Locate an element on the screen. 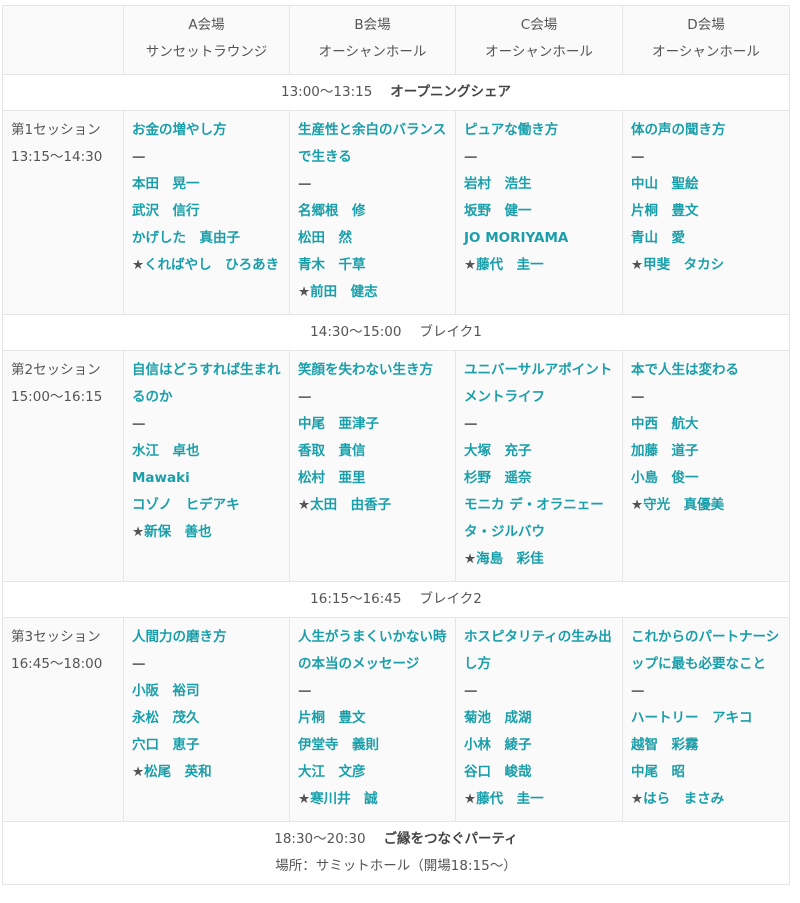 This screenshot has height=903, width=800. speaker-link: 中尾 亜津子 is located at coordinates (372, 424).